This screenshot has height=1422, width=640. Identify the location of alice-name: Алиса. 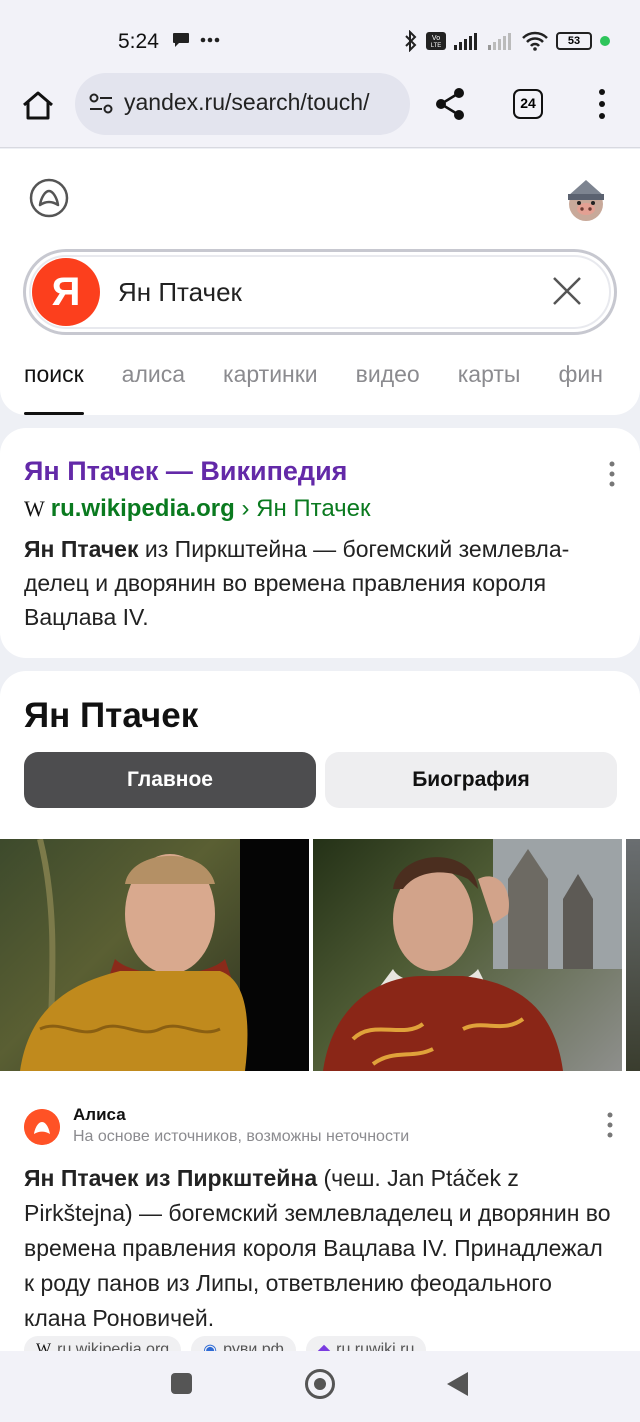
(99, 1114).